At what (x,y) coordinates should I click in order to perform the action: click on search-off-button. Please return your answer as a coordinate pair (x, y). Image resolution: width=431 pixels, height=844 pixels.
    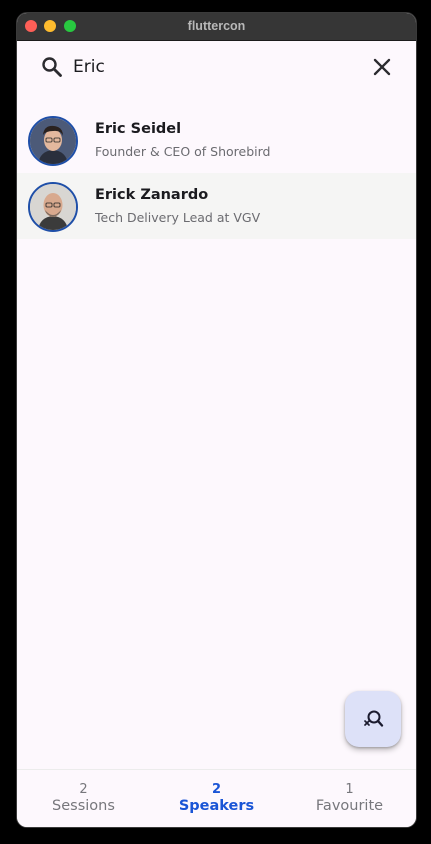
    Looking at the image, I should click on (373, 719).